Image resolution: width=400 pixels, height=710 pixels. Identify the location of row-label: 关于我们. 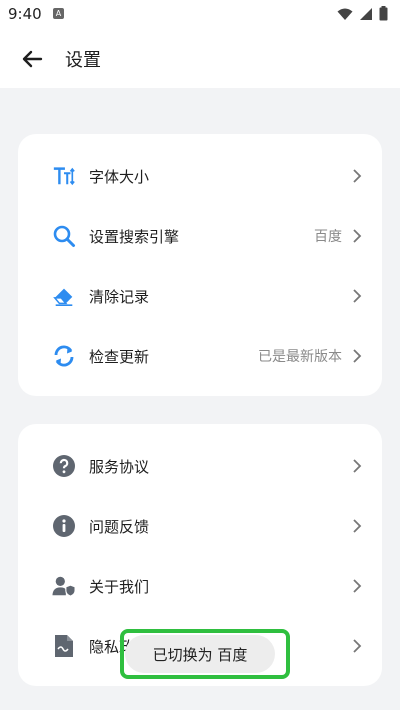
(119, 586).